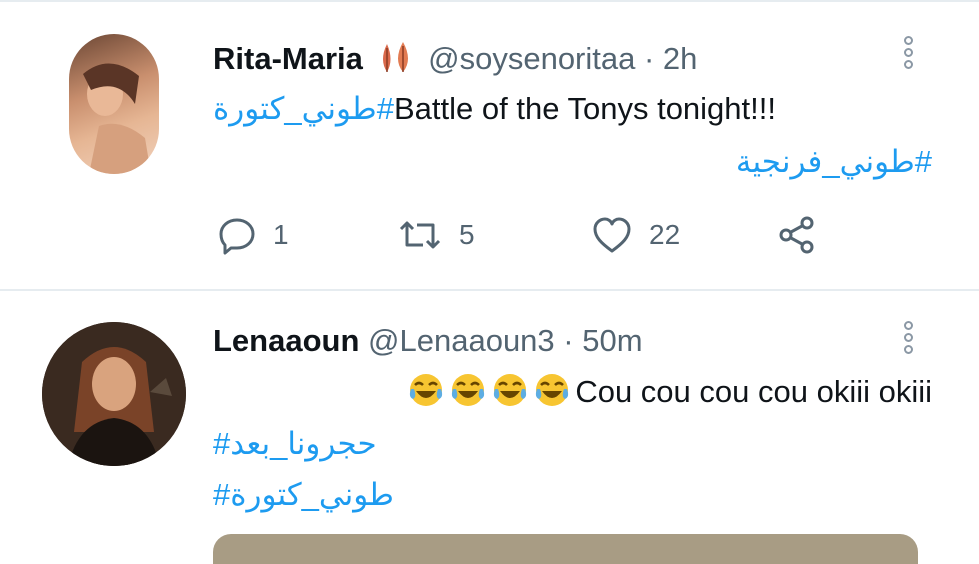 Image resolution: width=979 pixels, height=564 pixels. I want to click on share-icon, so click(796, 235).